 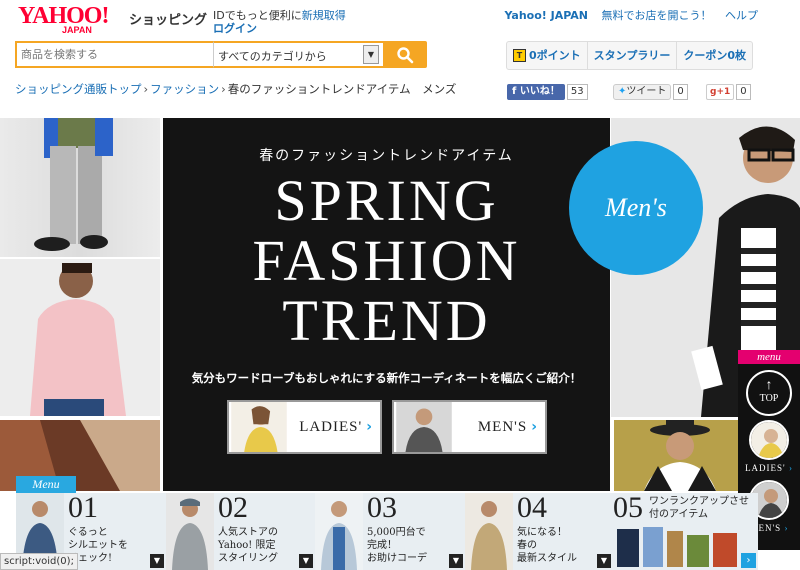 What do you see at coordinates (539, 91) in the screenshot?
I see `facebook-like-label: いいね！` at bounding box center [539, 91].